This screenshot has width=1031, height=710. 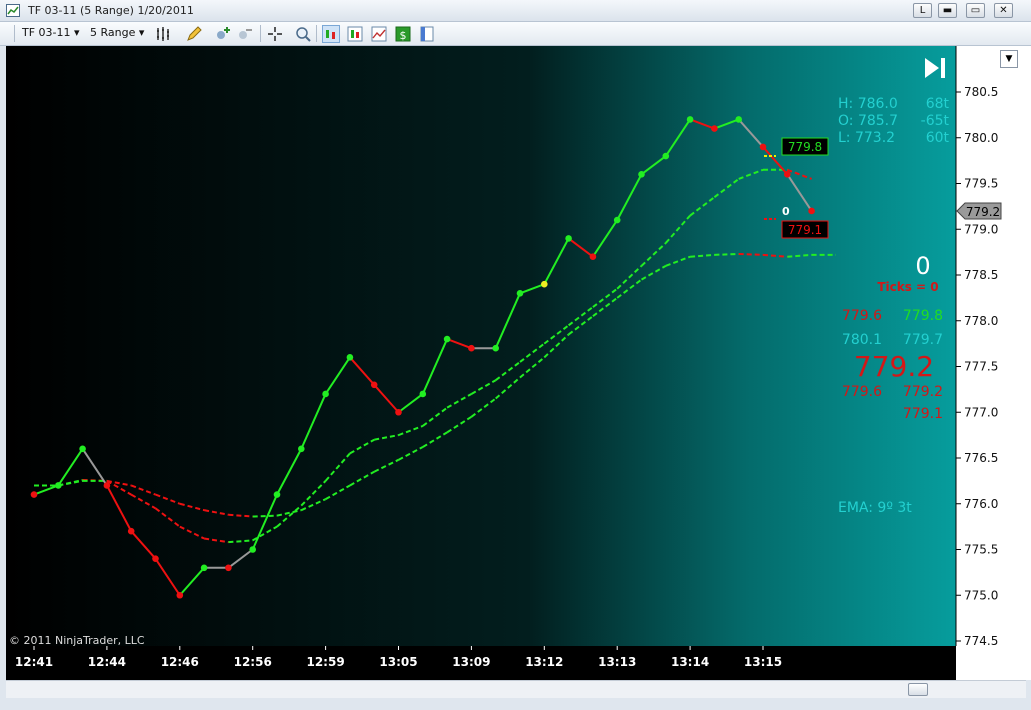 I want to click on interval-selector: 5 Range ▾, so click(x=117, y=32).